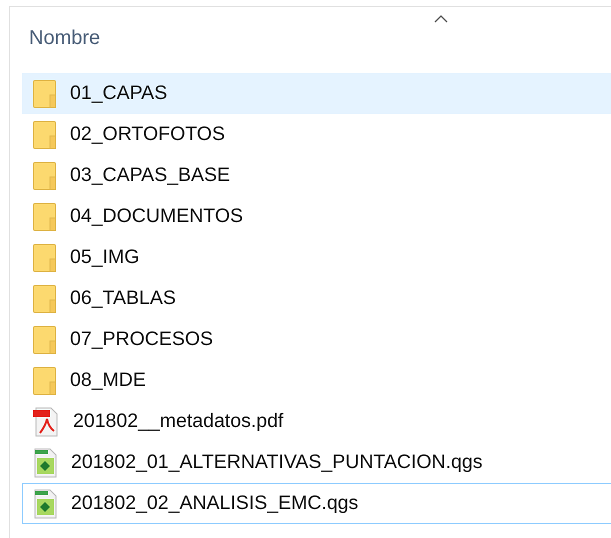 The image size is (611, 538). What do you see at coordinates (316, 175) in the screenshot?
I see `file-row: 03_CAPAS_BASE` at bounding box center [316, 175].